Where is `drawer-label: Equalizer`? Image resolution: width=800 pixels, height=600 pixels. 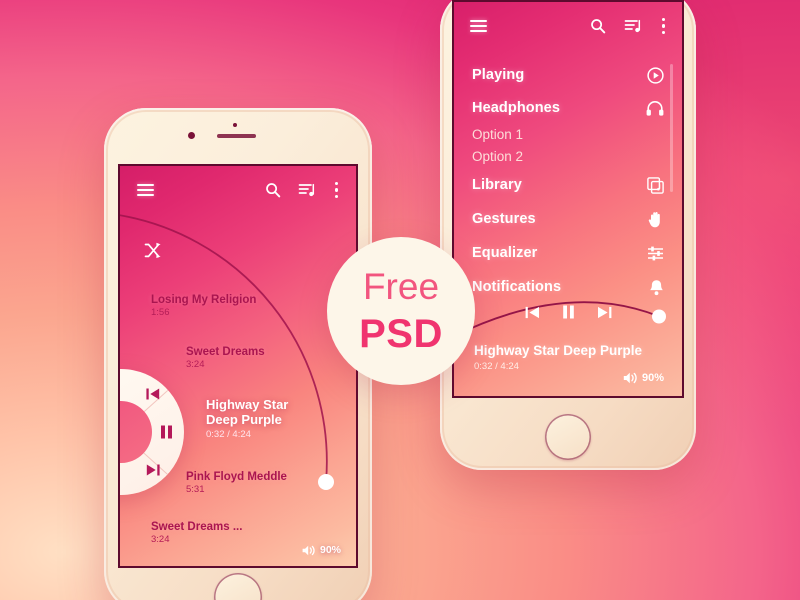
drawer-label: Equalizer is located at coordinates (505, 253).